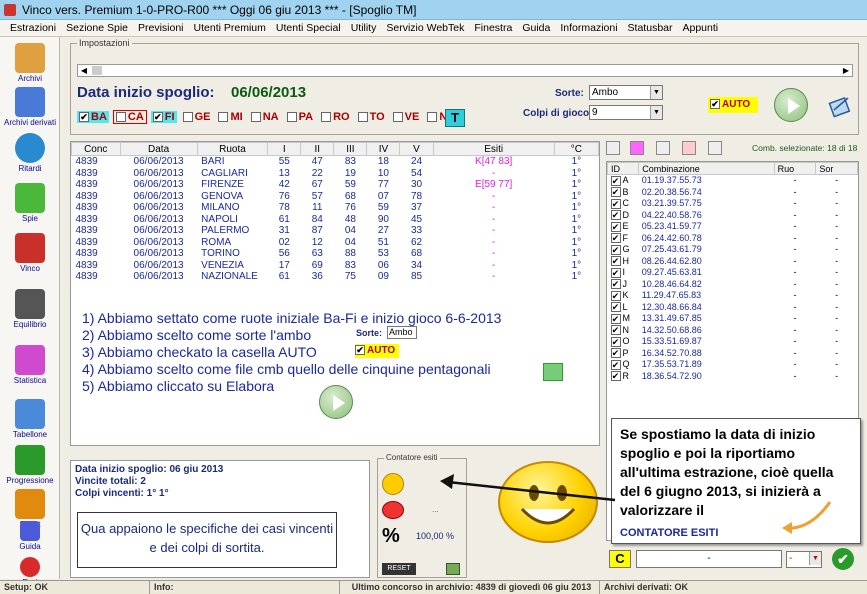  Describe the element at coordinates (232, 149) in the screenshot. I see `column-header: Ruota` at that location.